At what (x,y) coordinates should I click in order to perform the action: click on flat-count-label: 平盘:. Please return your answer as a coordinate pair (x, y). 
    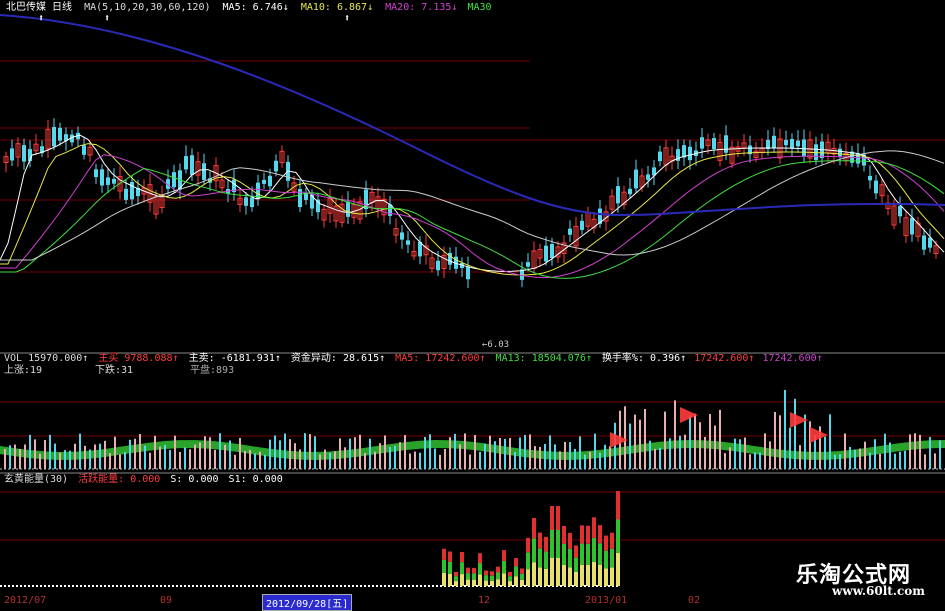
    Looking at the image, I should click on (203, 370).